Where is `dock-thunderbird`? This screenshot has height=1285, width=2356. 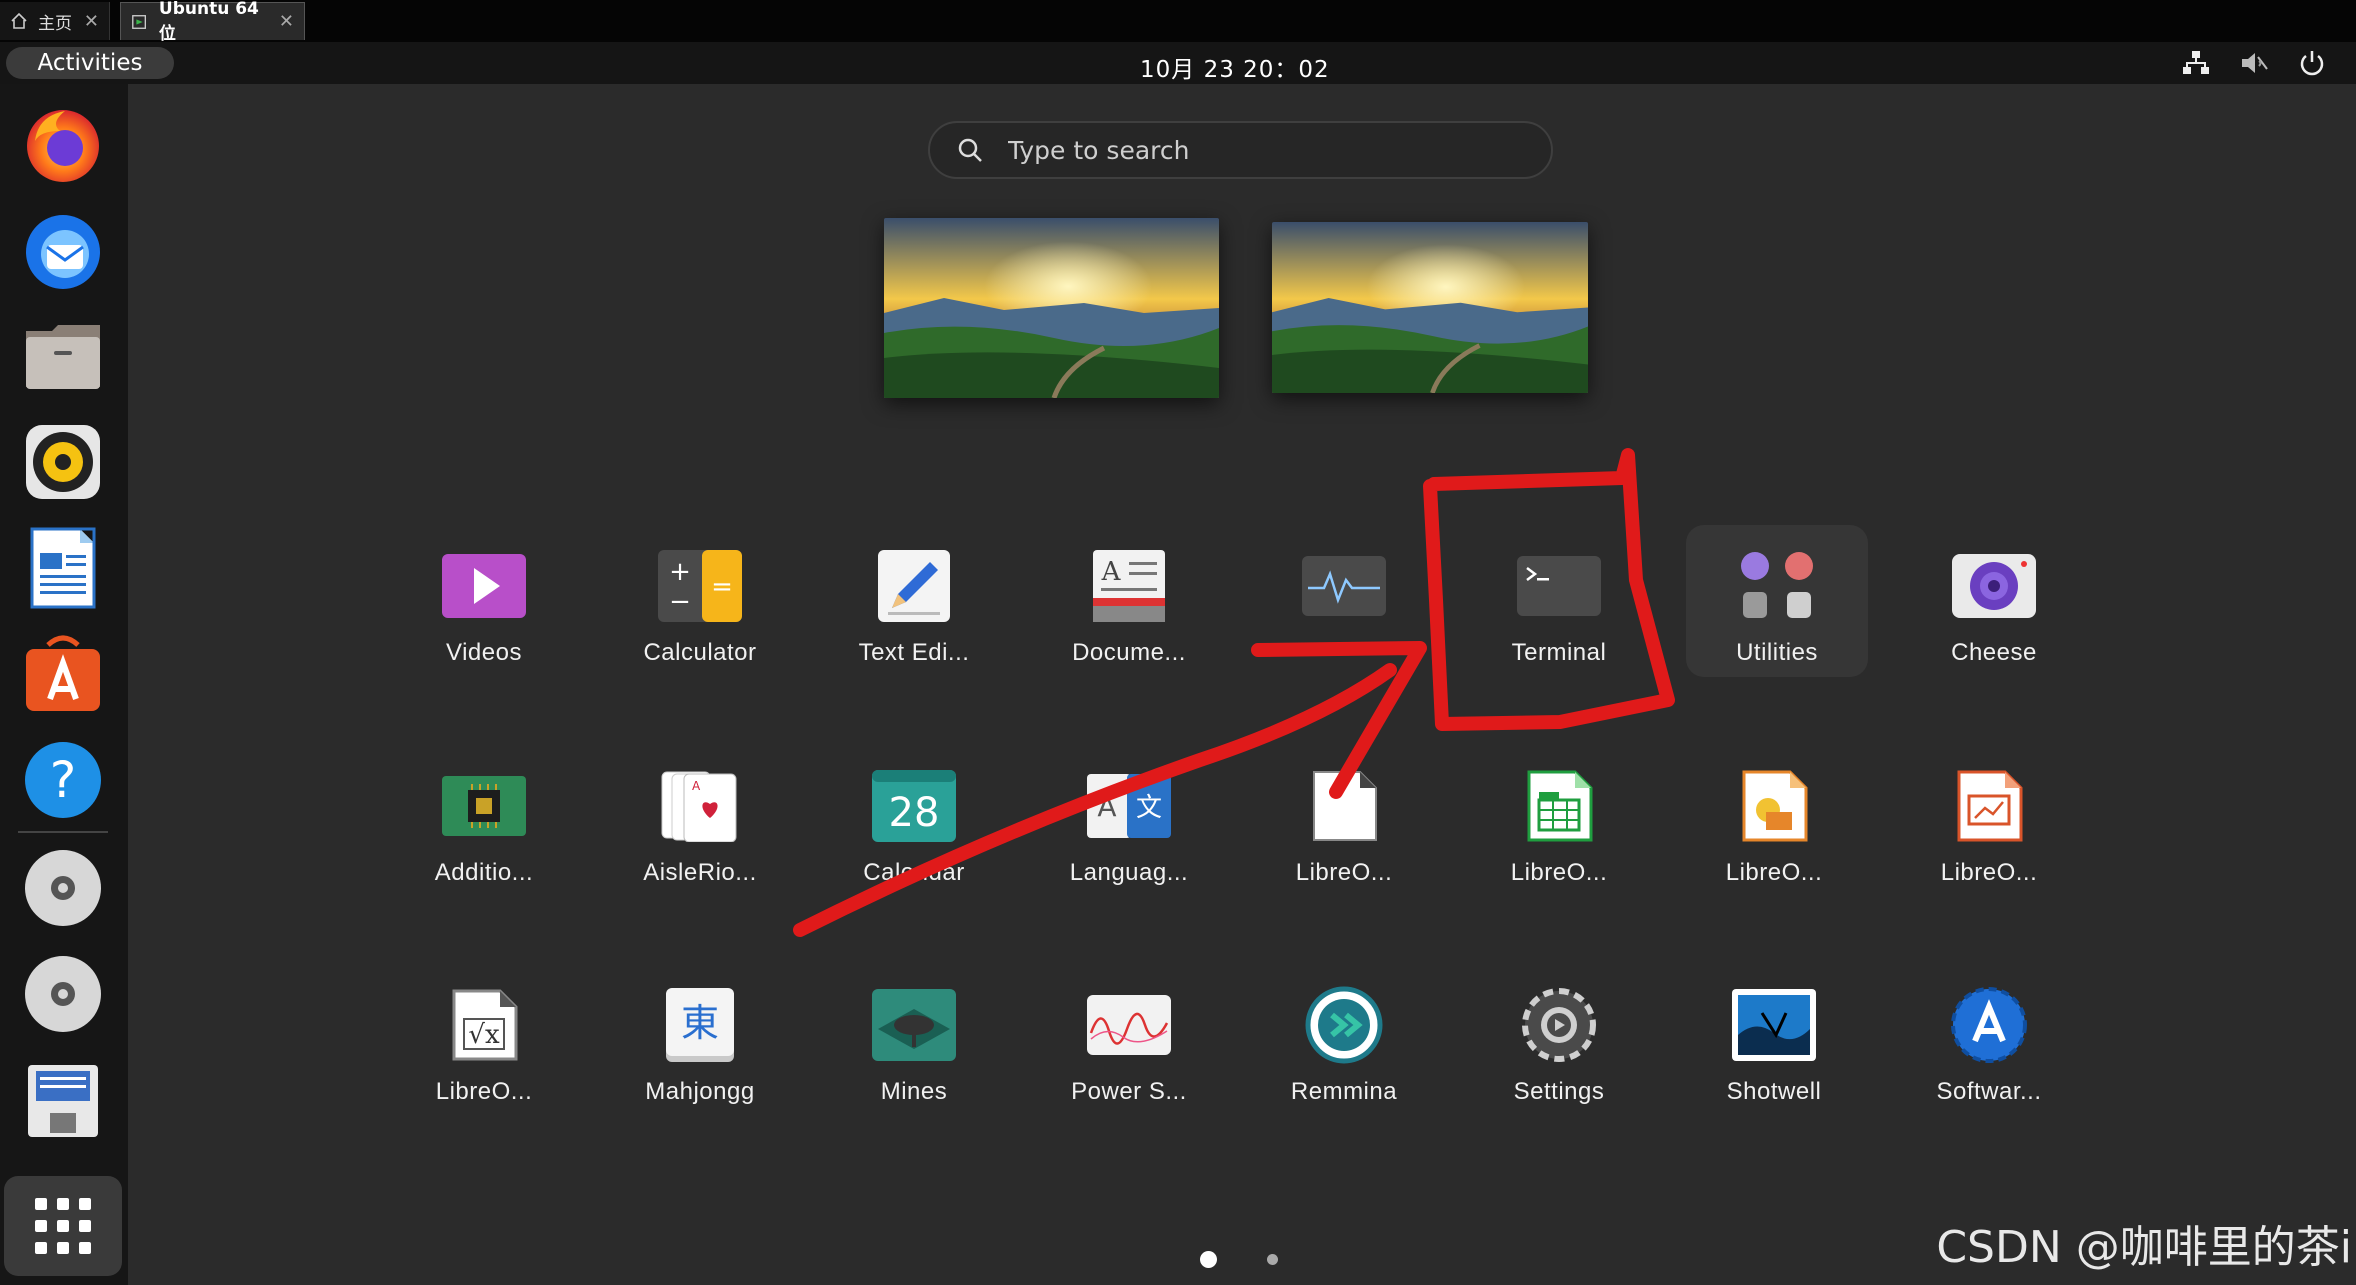 dock-thunderbird is located at coordinates (63, 250).